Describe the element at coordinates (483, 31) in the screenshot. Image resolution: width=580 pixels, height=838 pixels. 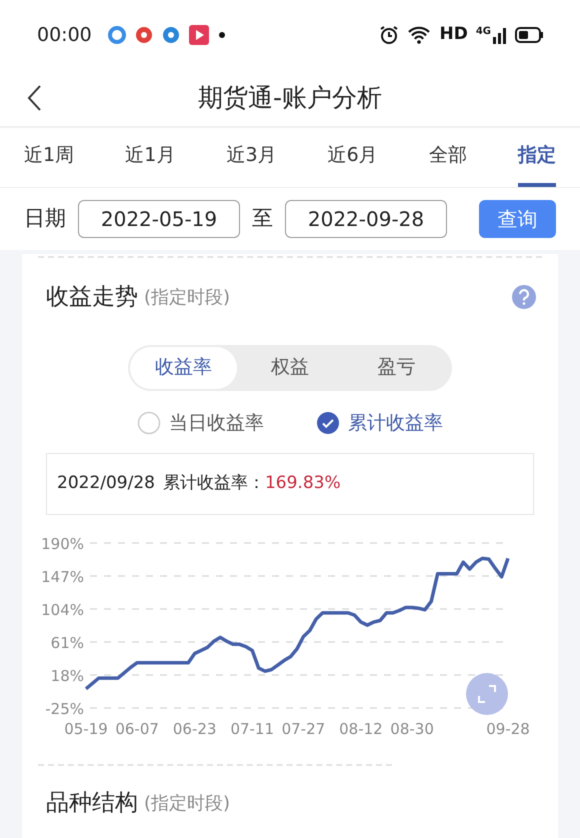
I see `signal-label: 4G` at that location.